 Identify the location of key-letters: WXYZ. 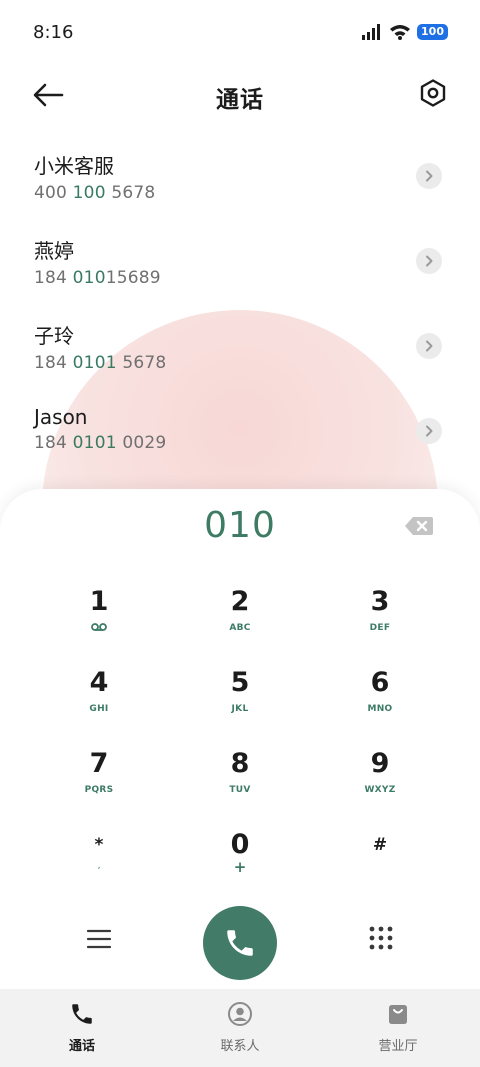
(380, 790).